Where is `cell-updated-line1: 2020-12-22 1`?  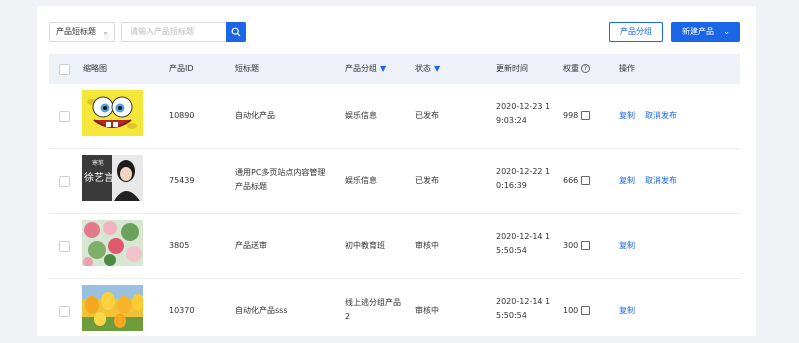 cell-updated-line1: 2020-12-22 1 is located at coordinates (523, 171).